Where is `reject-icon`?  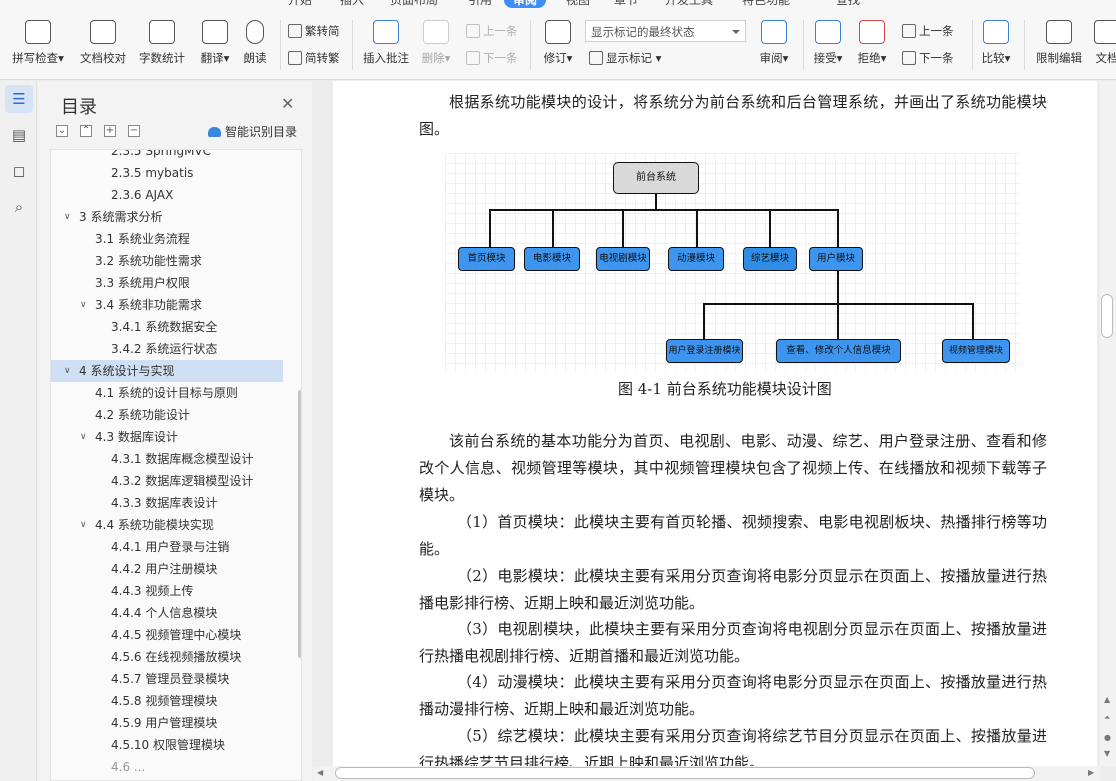
reject-icon is located at coordinates (872, 32).